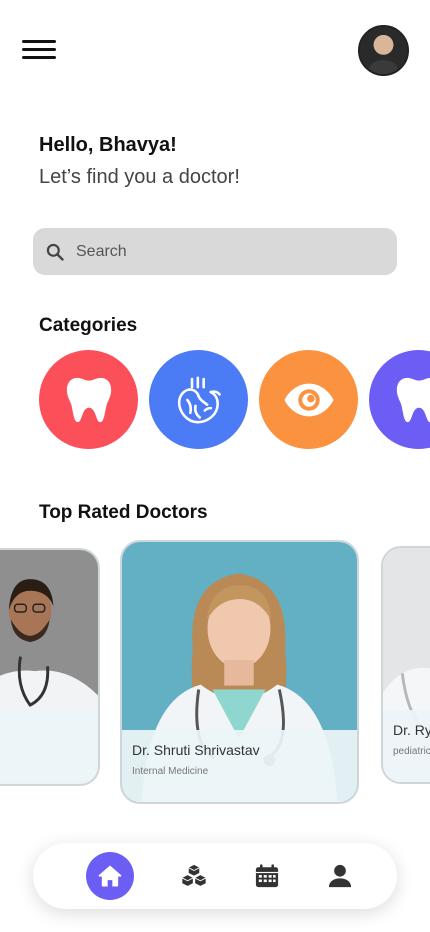  What do you see at coordinates (108, 145) in the screenshot?
I see `greeting: Hello, Bhavya!` at bounding box center [108, 145].